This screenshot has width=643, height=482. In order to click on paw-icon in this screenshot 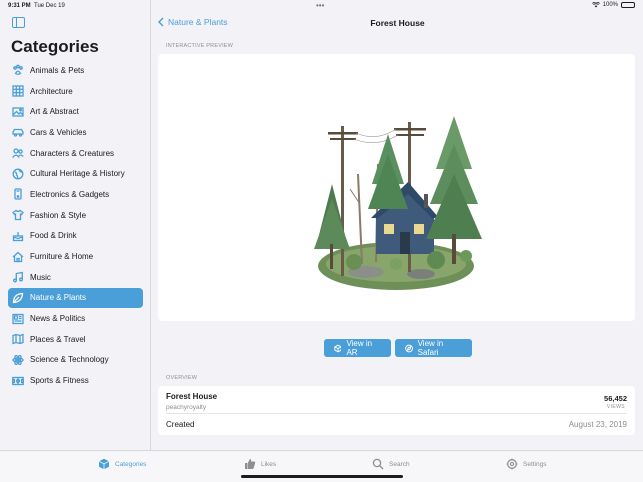, I will do `click(18, 70)`.